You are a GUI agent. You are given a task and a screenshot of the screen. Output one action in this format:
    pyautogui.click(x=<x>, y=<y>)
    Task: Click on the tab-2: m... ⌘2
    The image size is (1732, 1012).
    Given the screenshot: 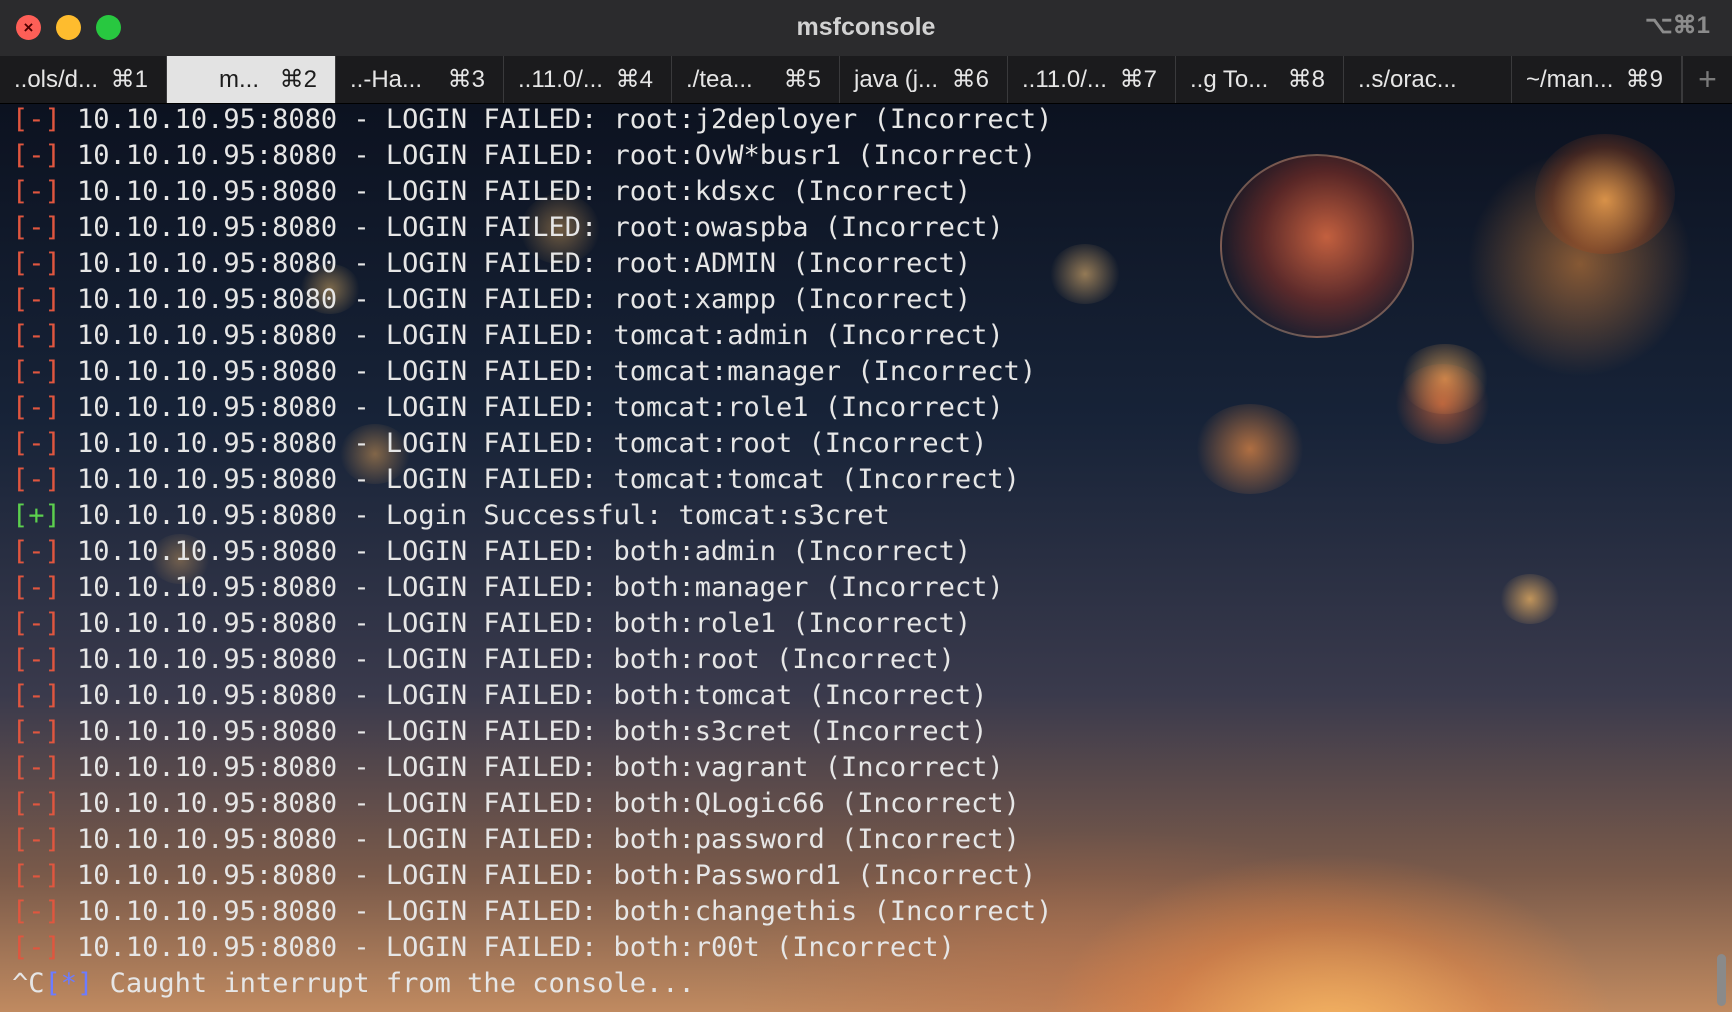 What is the action you would take?
    pyautogui.click(x=251, y=79)
    